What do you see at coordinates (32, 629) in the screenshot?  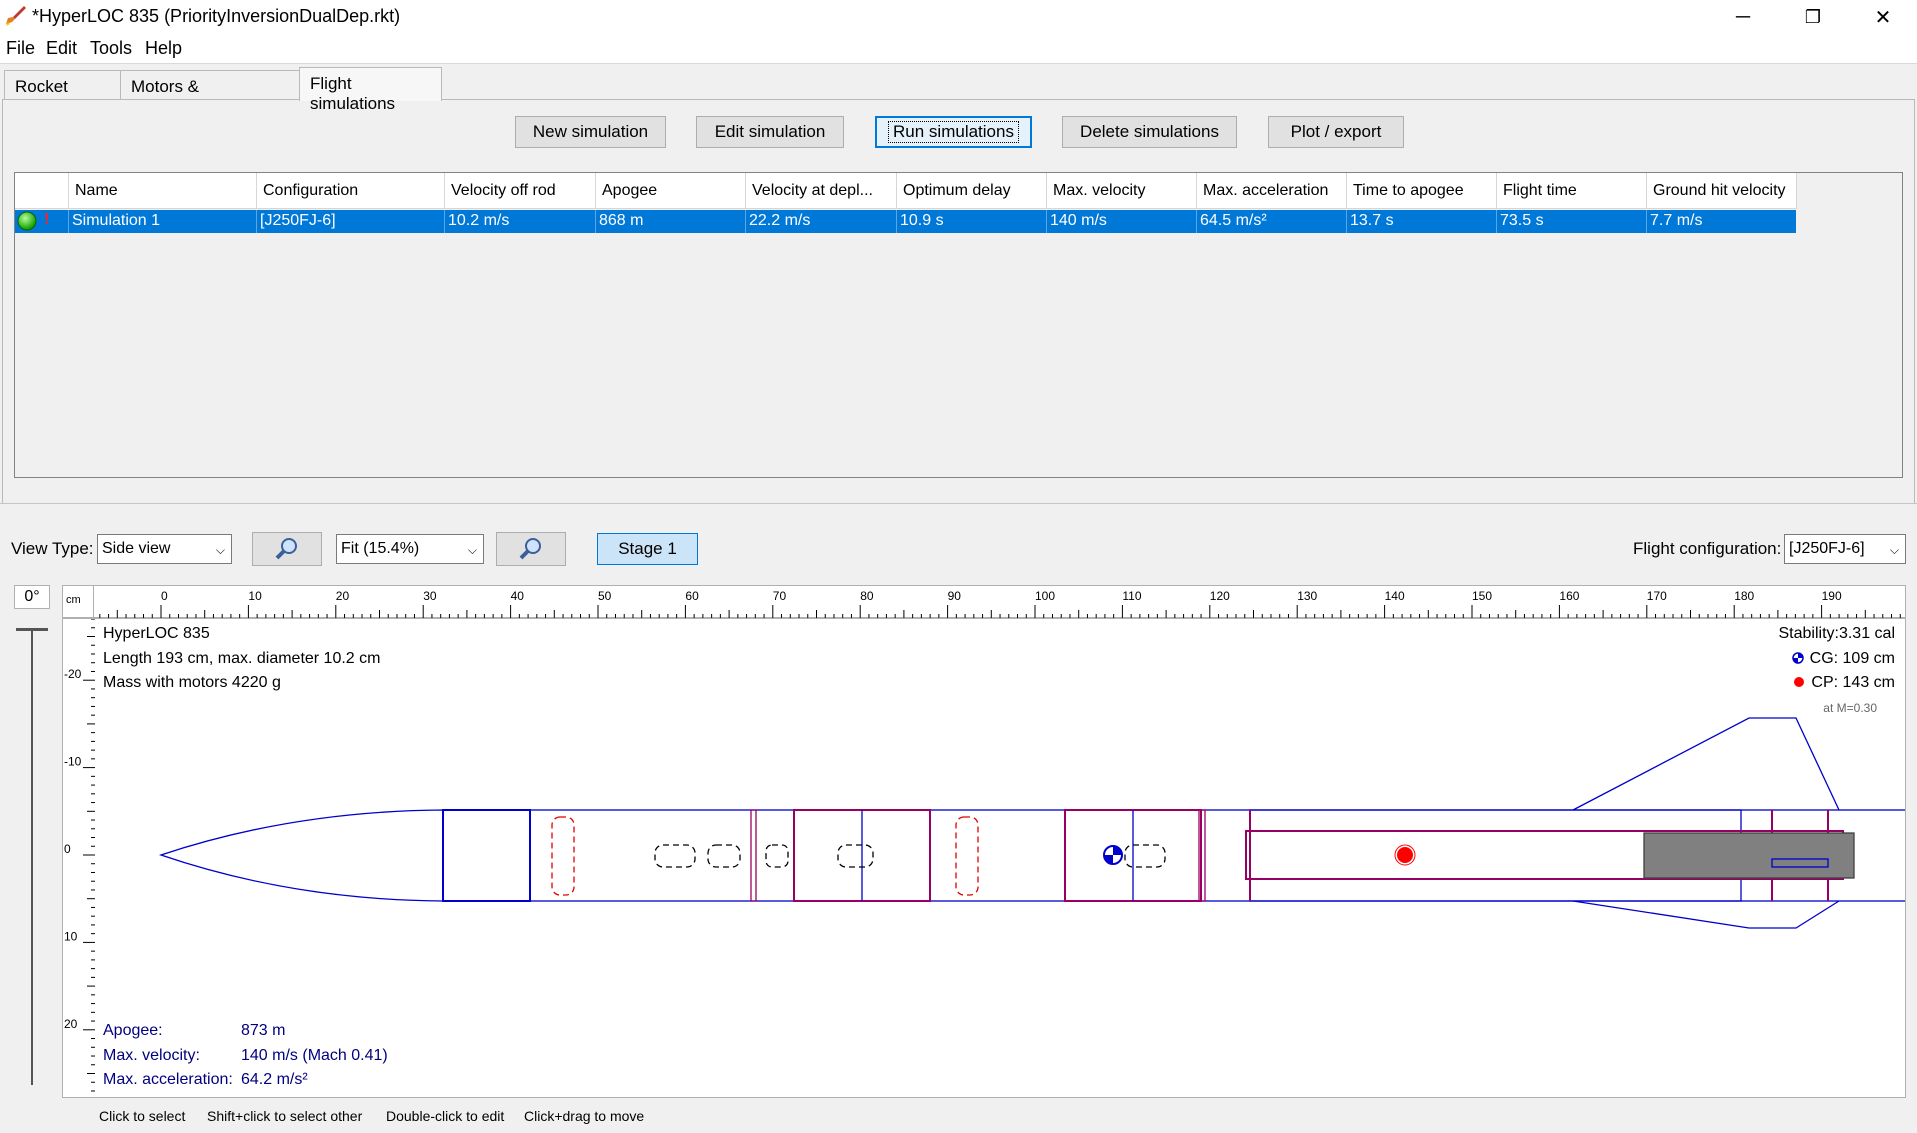 I see `slider-thumb` at bounding box center [32, 629].